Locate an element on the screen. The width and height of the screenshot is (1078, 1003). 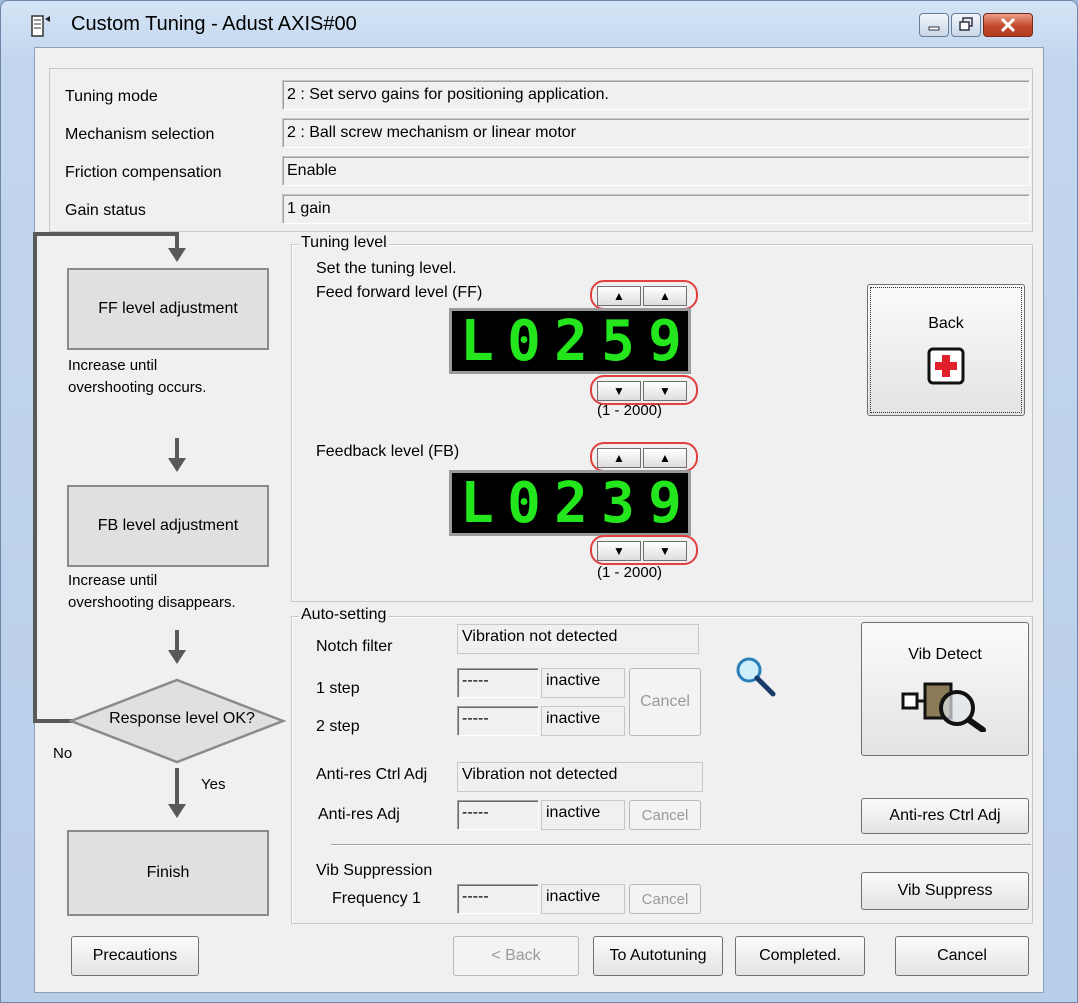
fb-up-digit1-button: ▲ is located at coordinates (619, 458).